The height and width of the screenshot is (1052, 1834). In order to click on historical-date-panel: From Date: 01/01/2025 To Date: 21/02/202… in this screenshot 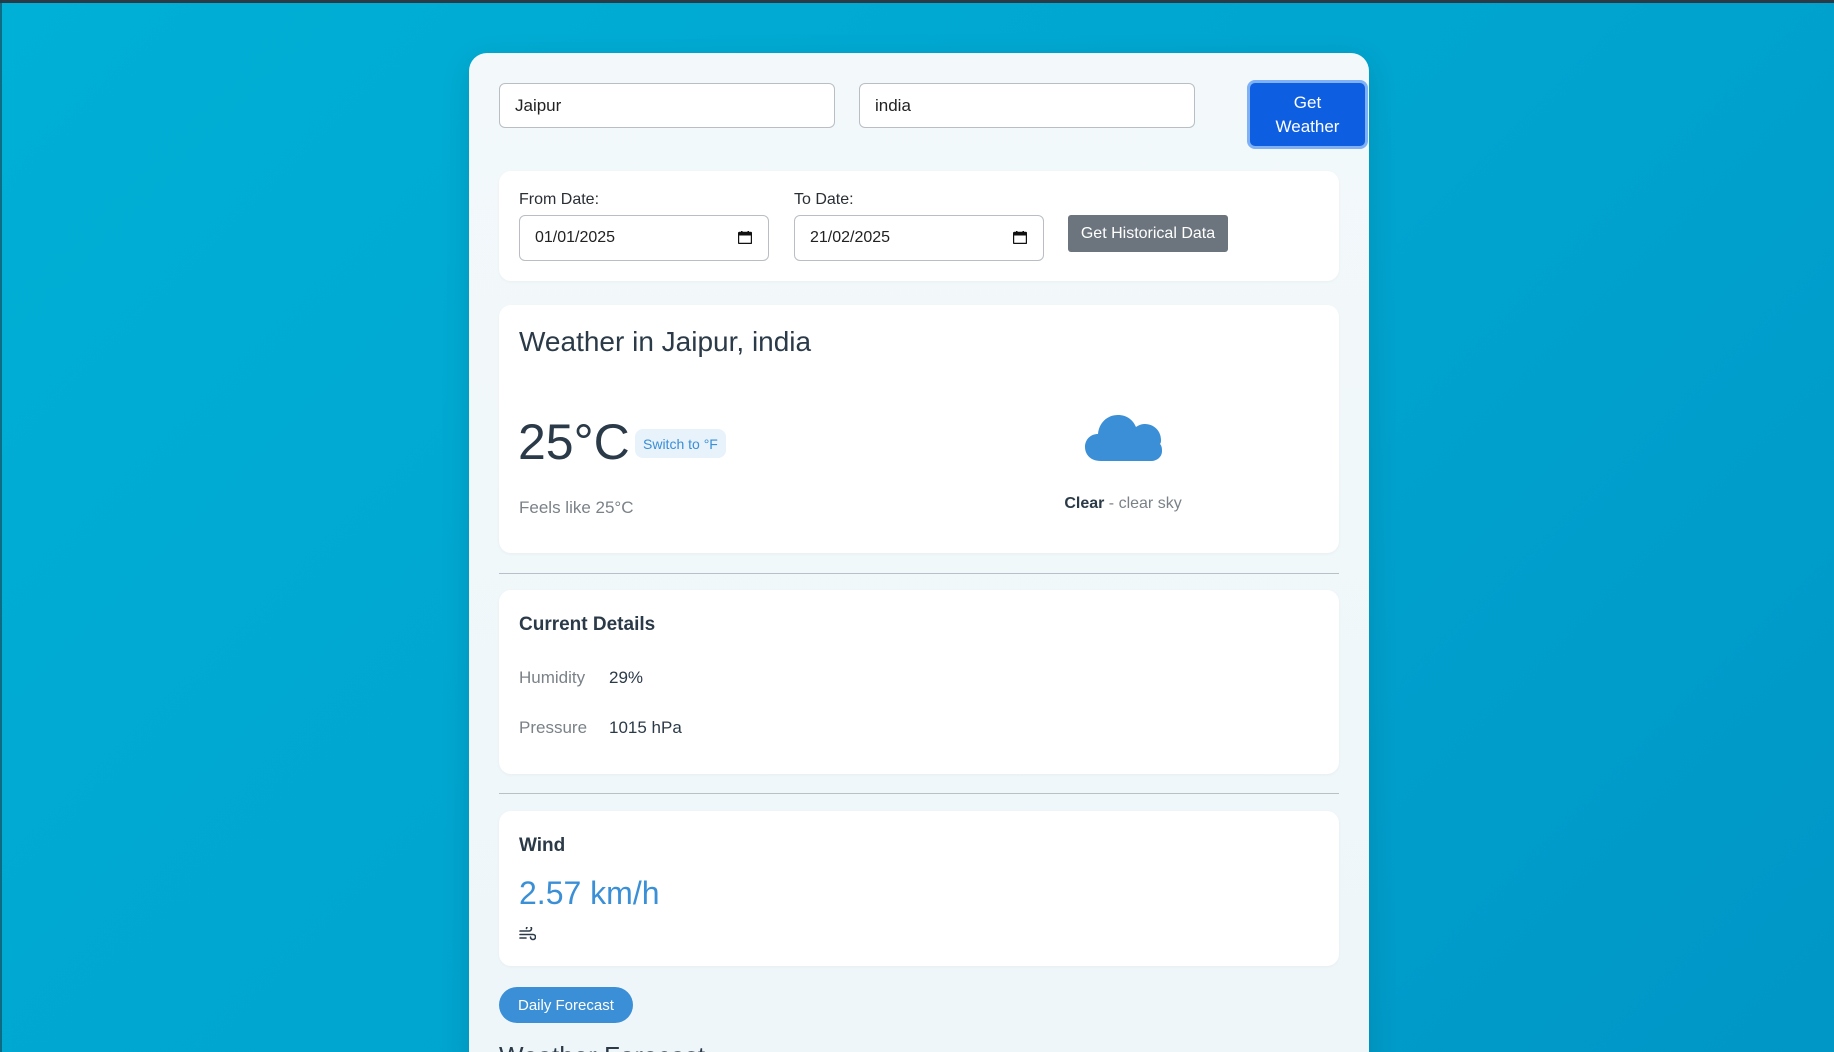, I will do `click(919, 226)`.